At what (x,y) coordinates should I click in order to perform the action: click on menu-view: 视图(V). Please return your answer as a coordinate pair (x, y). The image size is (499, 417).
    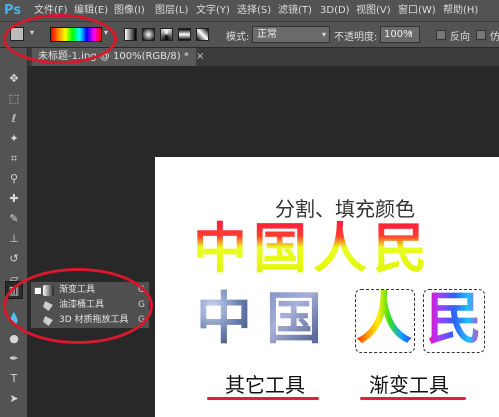
    Looking at the image, I should click on (373, 11).